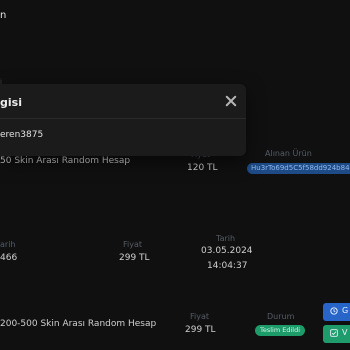 The width and height of the screenshot is (350, 350). What do you see at coordinates (65, 161) in the screenshot?
I see `product-name: 50 Skin Arası Random Hesap` at bounding box center [65, 161].